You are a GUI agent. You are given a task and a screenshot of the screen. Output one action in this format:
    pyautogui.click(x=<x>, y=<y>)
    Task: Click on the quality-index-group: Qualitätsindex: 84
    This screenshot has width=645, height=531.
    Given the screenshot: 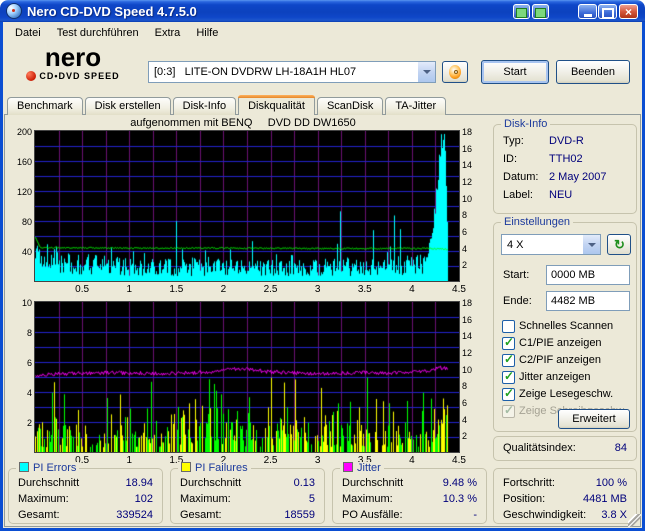 What is the action you would take?
    pyautogui.click(x=565, y=448)
    